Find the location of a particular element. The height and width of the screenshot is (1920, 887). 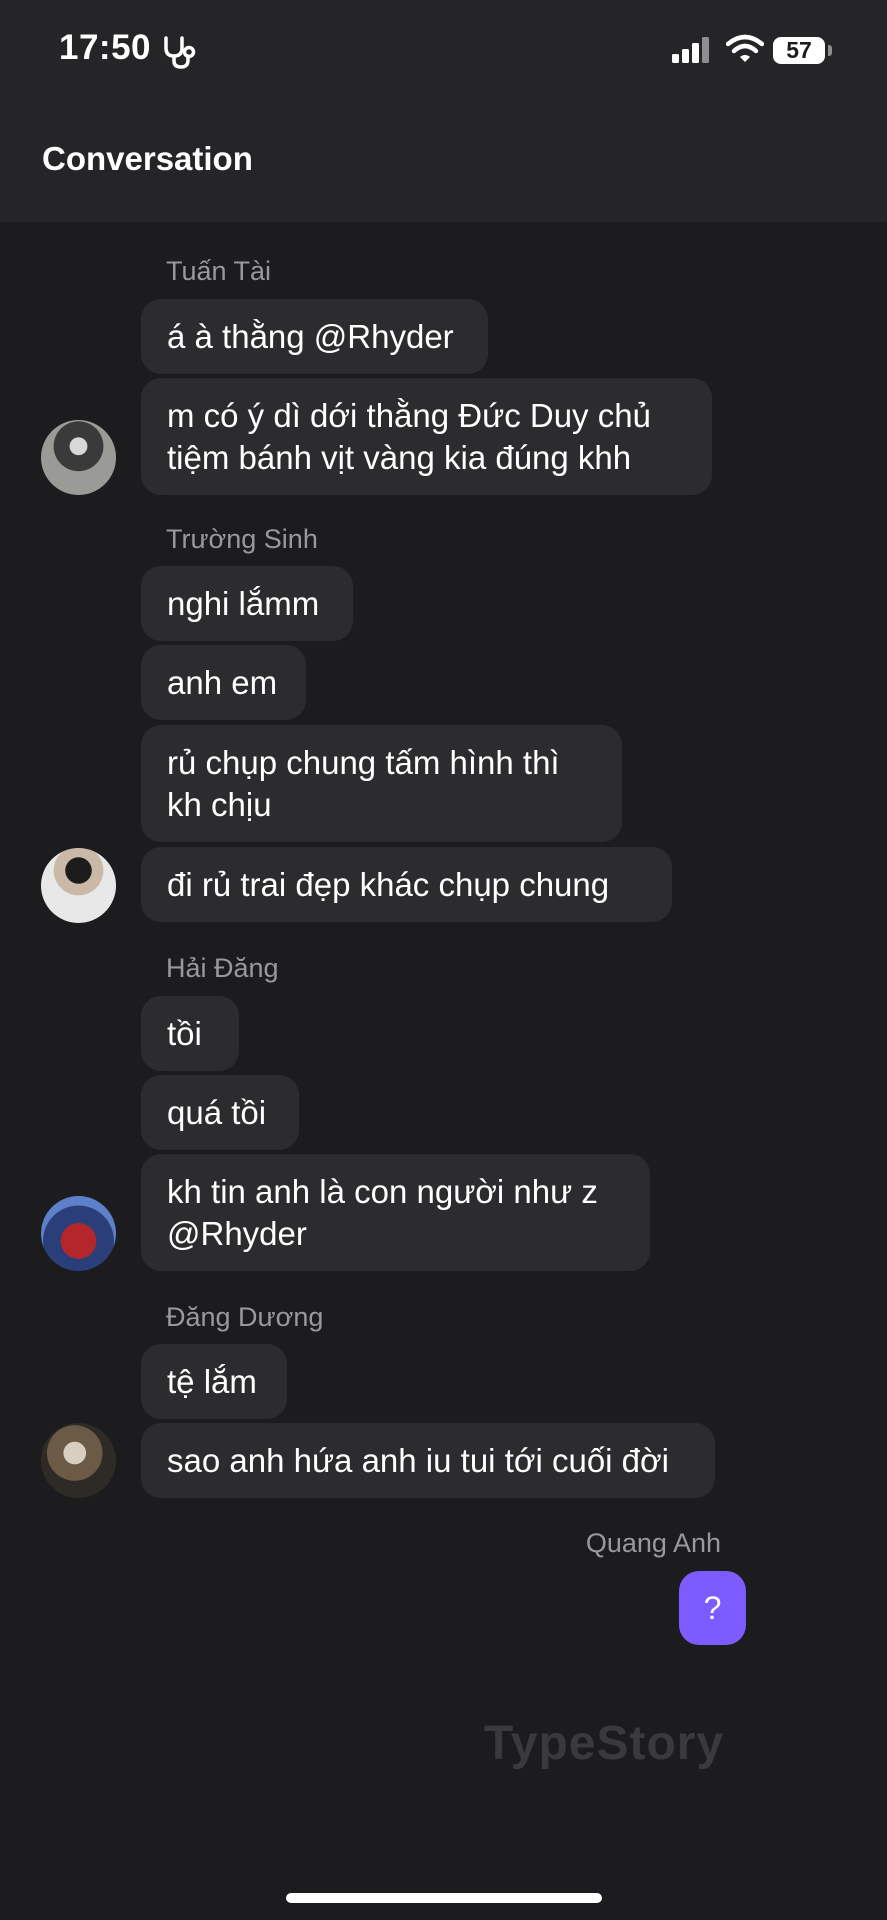

status-time: 17:50 is located at coordinates (105, 47).